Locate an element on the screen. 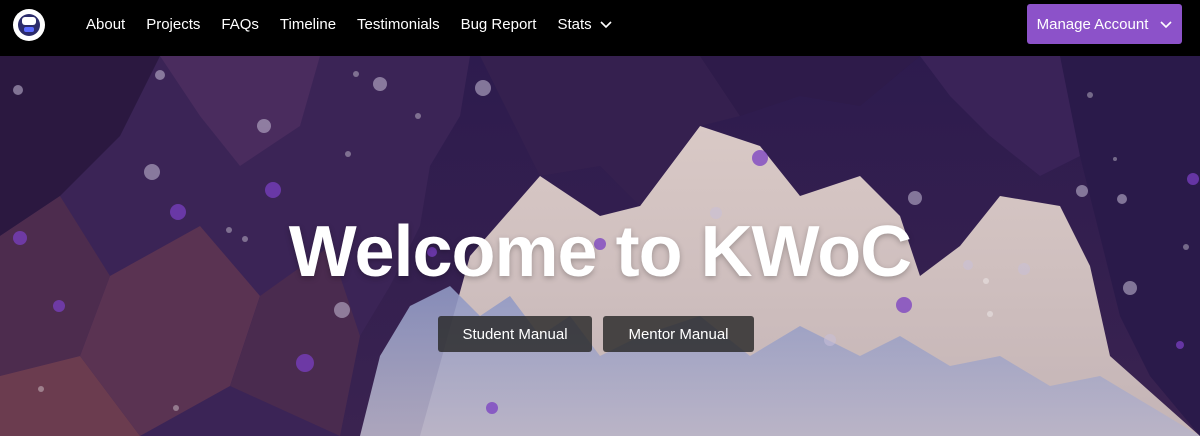 The height and width of the screenshot is (436, 1200). manage-account-button: Manage Account is located at coordinates (1104, 24).